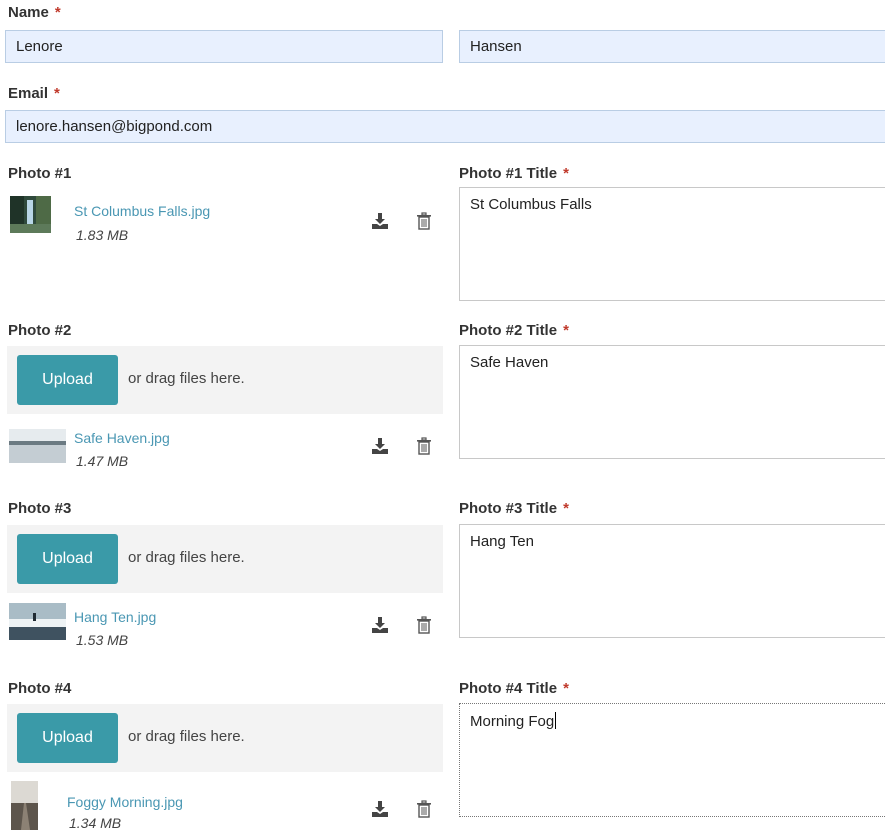 This screenshot has height=834, width=885. What do you see at coordinates (122, 438) in the screenshot?
I see `photo-2-file-name: Safe Haven.jpg` at bounding box center [122, 438].